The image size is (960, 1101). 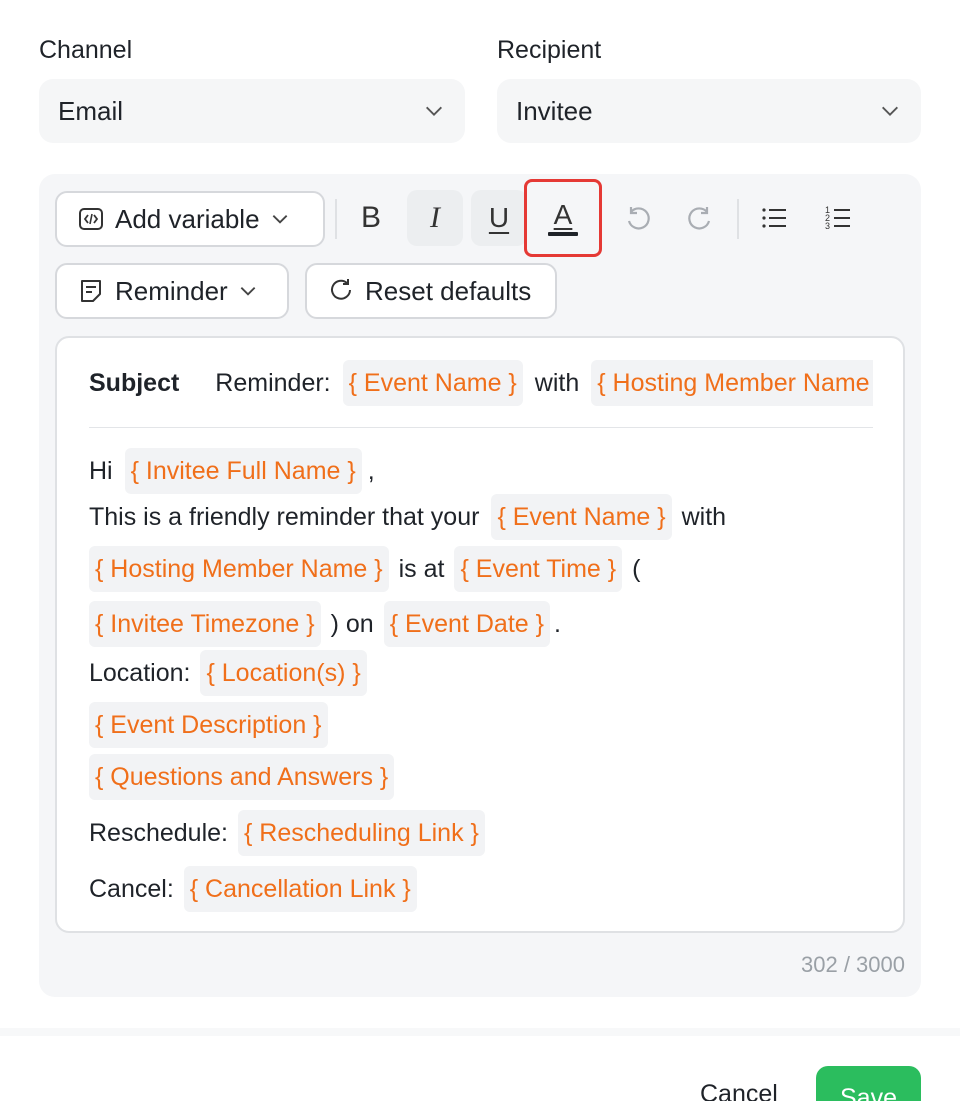 I want to click on body-text: Cancel:, so click(x=131, y=888).